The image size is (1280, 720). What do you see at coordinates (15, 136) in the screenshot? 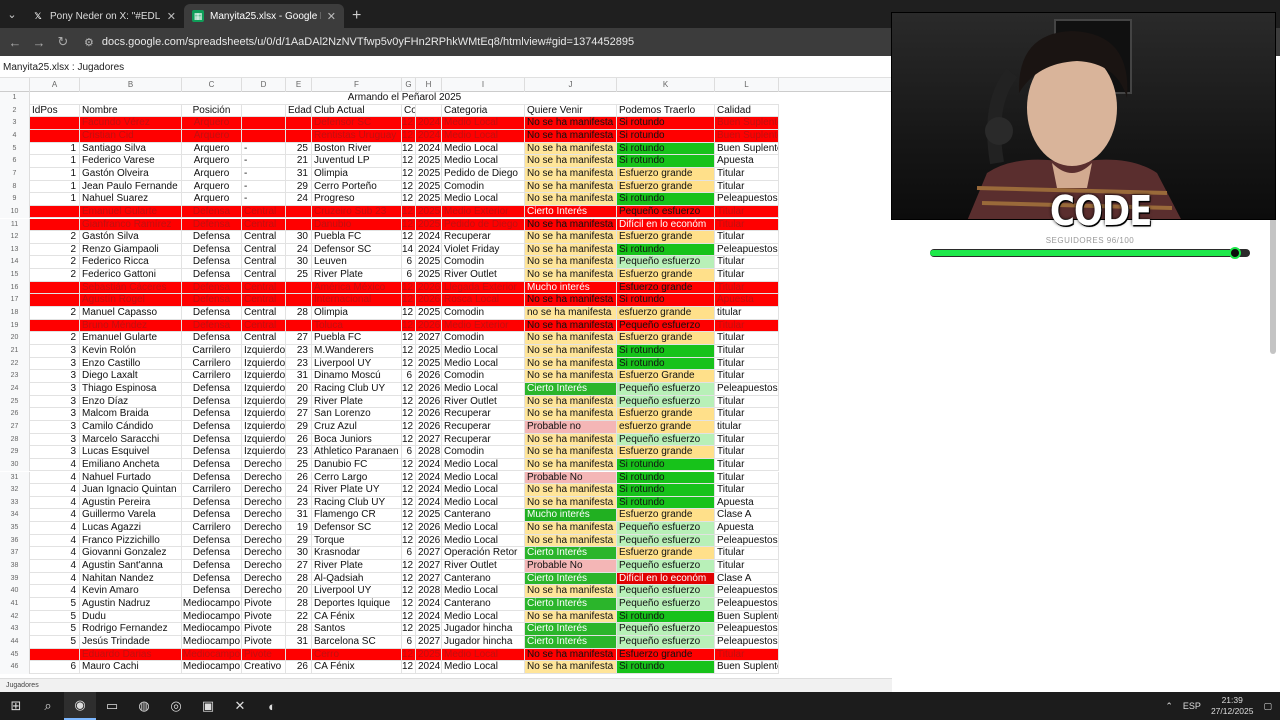
I see `row-number: 4` at bounding box center [15, 136].